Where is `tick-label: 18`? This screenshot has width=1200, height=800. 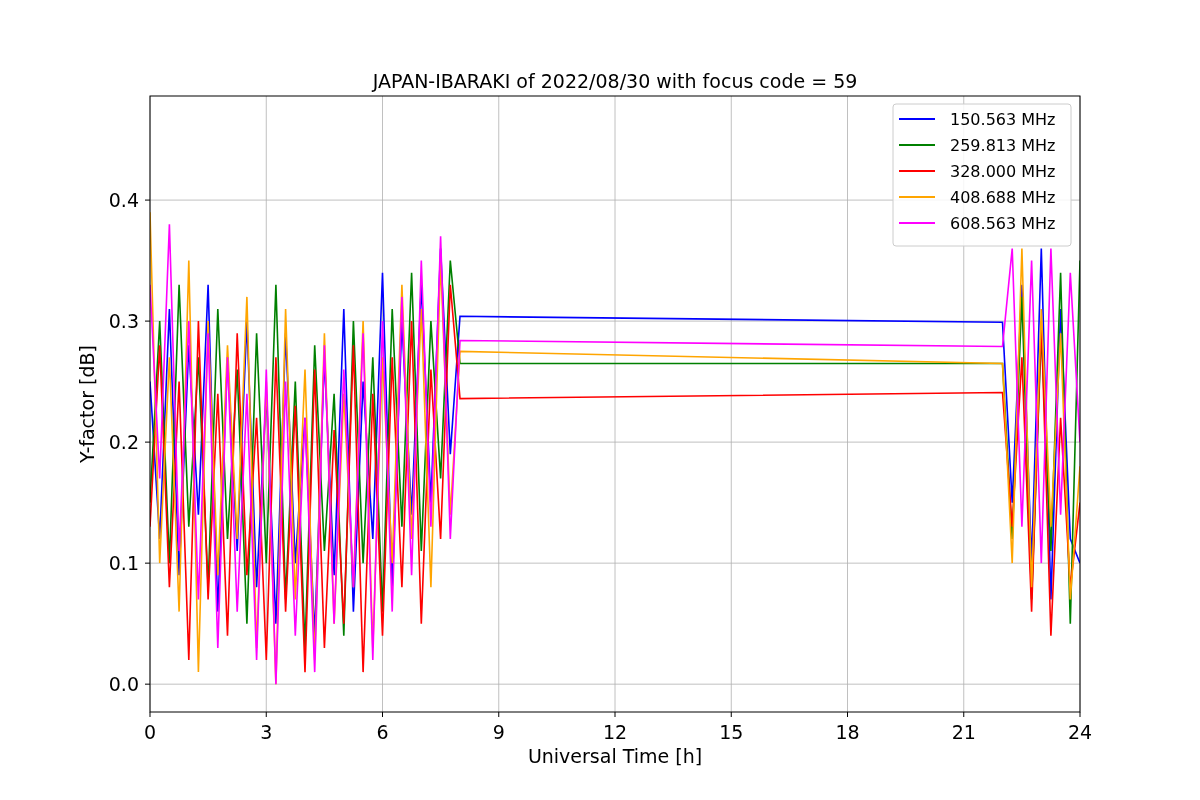 tick-label: 18 is located at coordinates (847, 732).